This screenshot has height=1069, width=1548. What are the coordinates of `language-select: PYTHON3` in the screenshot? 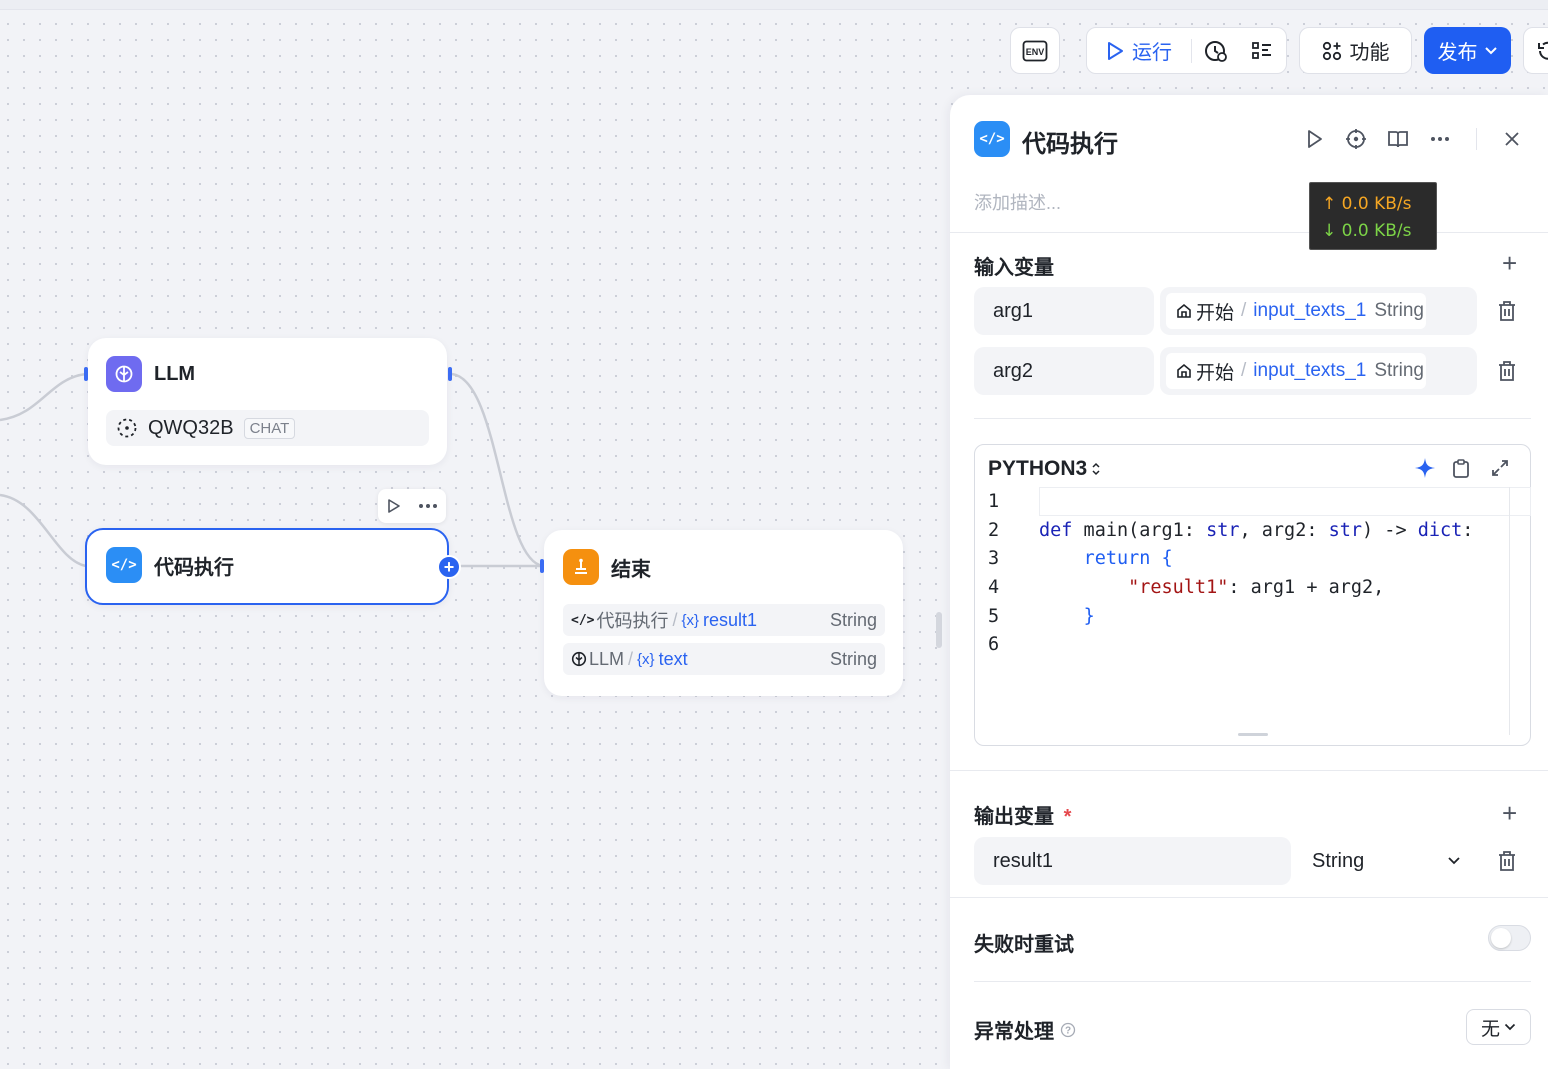 It's located at (1044, 469).